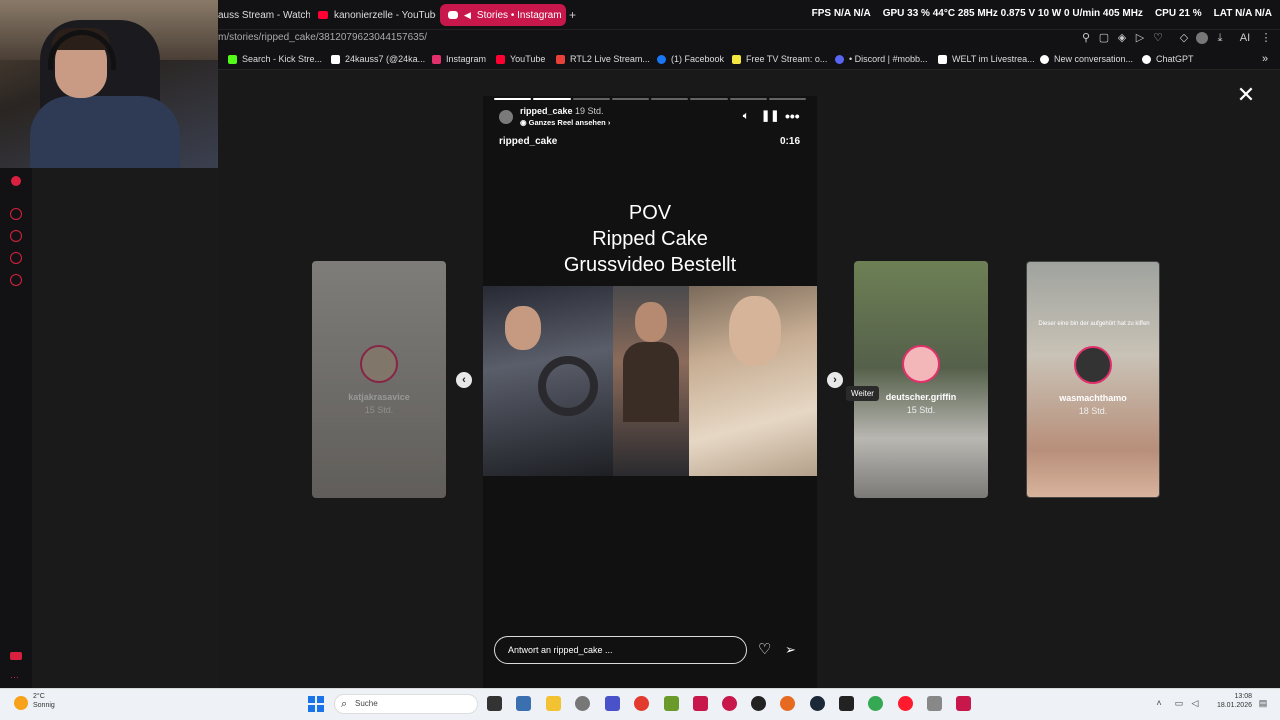  What do you see at coordinates (1245, 38) in the screenshot?
I see `ai-icon: AI` at bounding box center [1245, 38].